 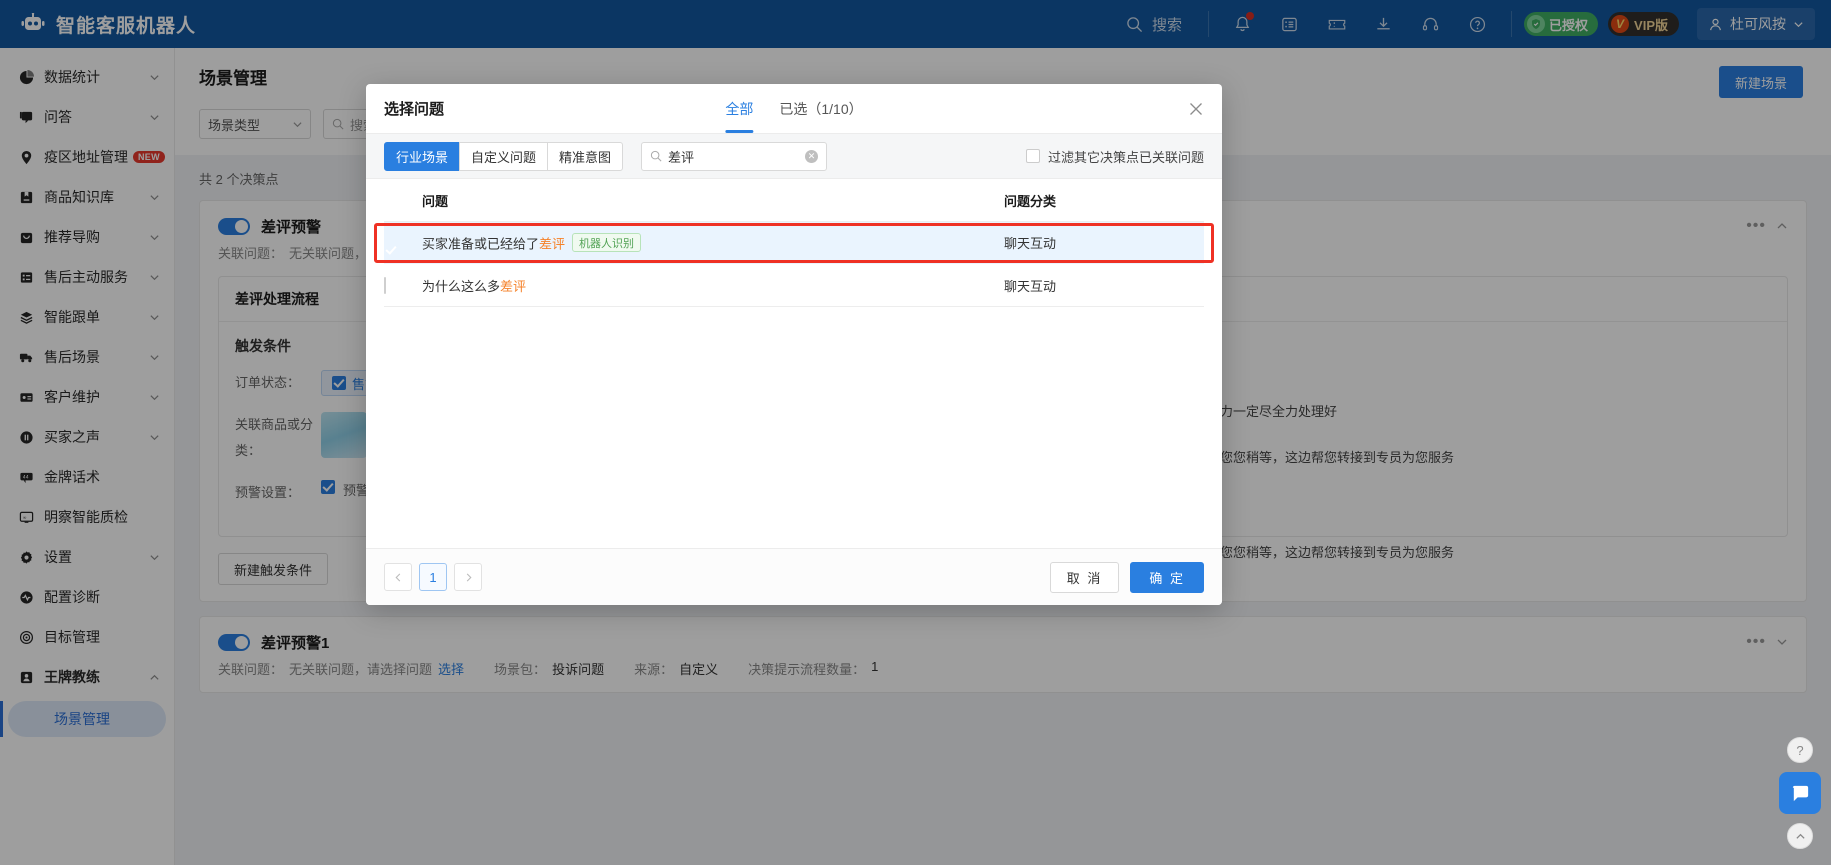 I want to click on segment-custom-question: 自定义问题, so click(x=504, y=156).